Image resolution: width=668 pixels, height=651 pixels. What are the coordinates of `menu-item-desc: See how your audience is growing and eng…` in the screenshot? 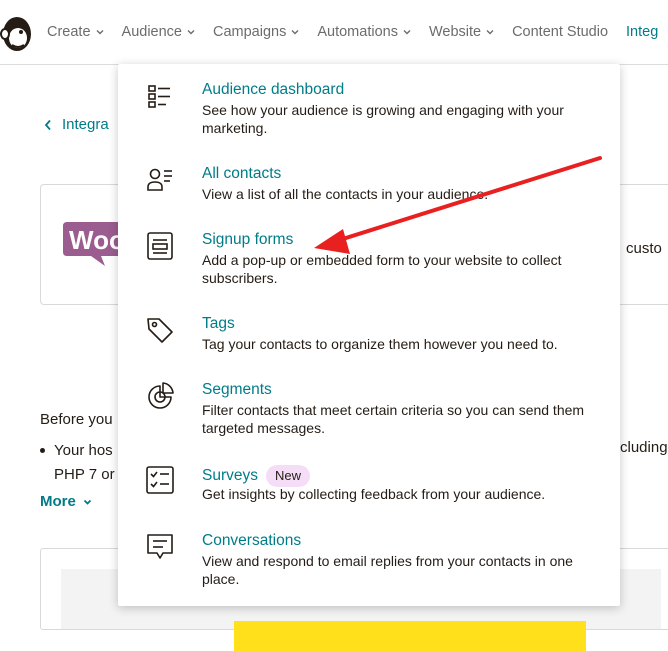 It's located at (383, 119).